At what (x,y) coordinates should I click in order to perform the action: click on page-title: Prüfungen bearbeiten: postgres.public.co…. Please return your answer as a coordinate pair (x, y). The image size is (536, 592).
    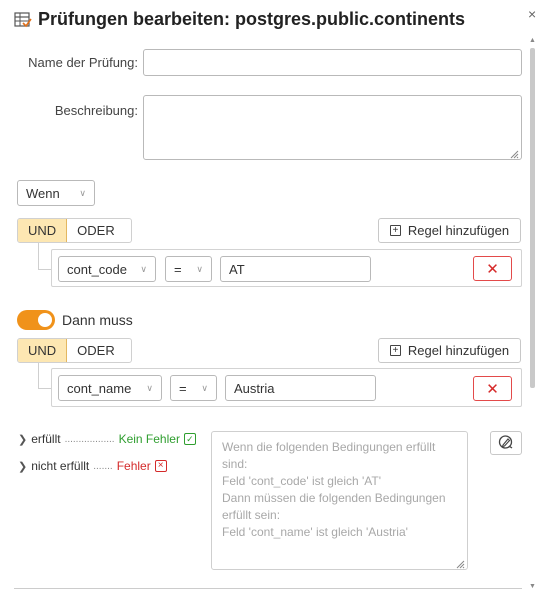
    Looking at the image, I should click on (252, 19).